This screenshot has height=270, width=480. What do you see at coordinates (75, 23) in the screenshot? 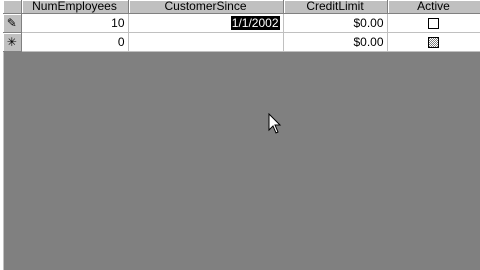
I see `cell-num-employees: 10` at bounding box center [75, 23].